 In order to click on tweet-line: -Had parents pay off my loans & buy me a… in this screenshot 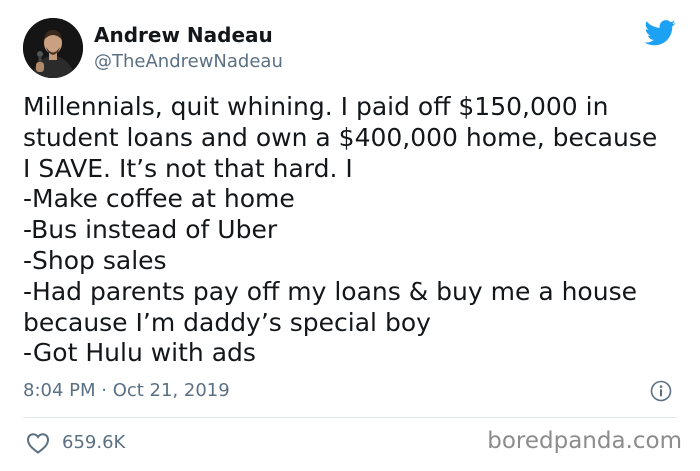, I will do `click(330, 291)`.